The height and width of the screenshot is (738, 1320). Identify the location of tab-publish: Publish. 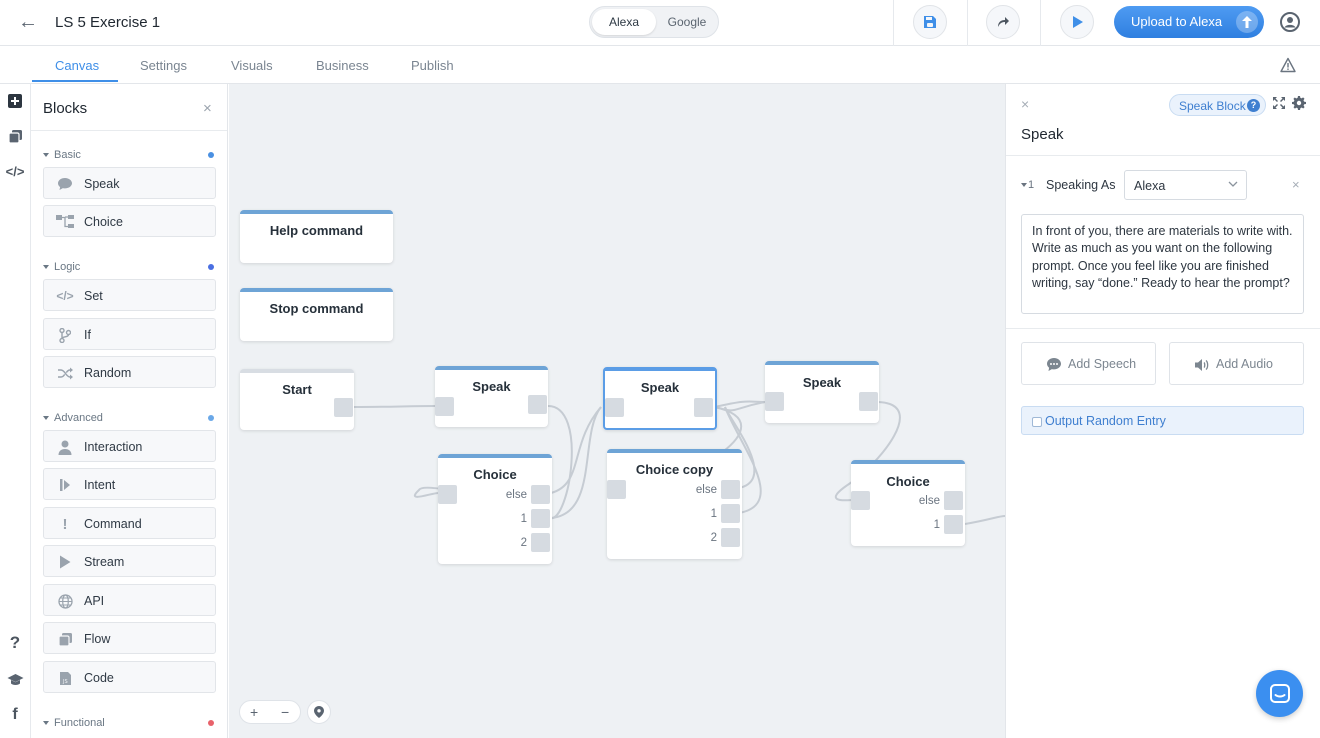
(432, 65).